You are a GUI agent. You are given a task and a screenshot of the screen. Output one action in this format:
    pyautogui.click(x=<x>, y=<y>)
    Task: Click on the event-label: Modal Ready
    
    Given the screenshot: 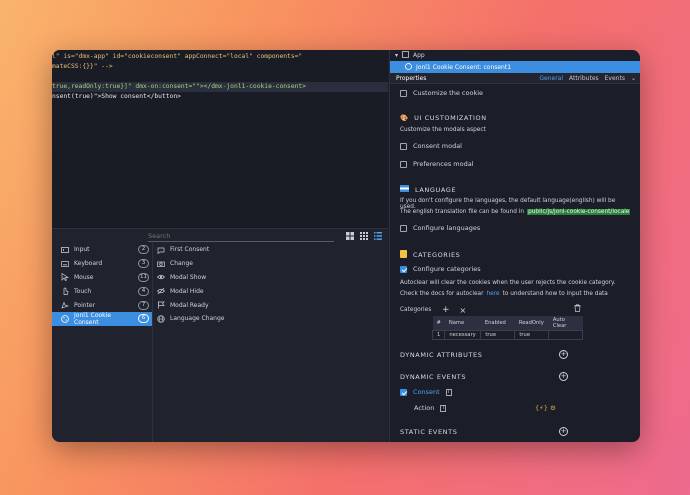 What is the action you would take?
    pyautogui.click(x=189, y=305)
    